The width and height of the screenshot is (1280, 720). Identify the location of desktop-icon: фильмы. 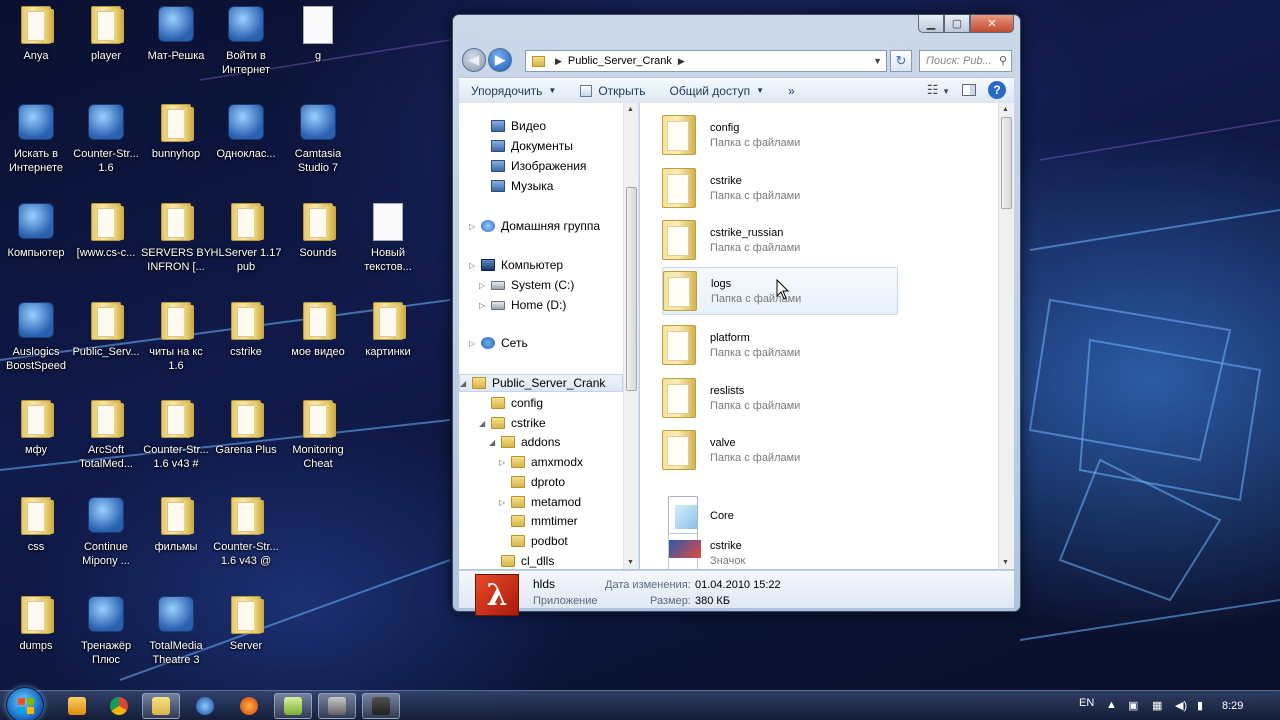
(176, 525).